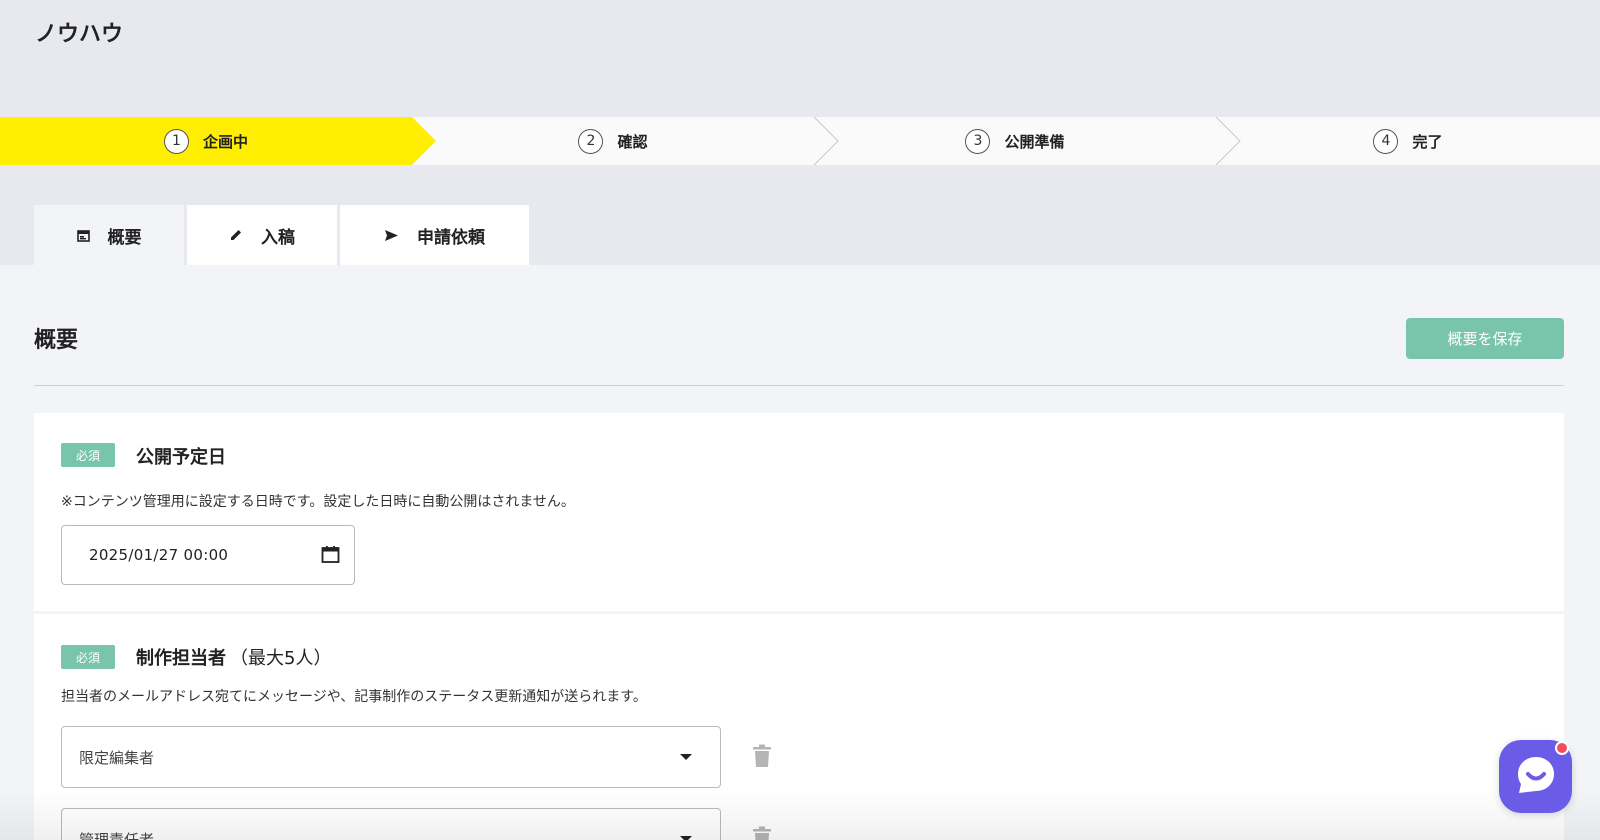 Image resolution: width=1600 pixels, height=840 pixels. I want to click on select-value: 限定編集者, so click(117, 757).